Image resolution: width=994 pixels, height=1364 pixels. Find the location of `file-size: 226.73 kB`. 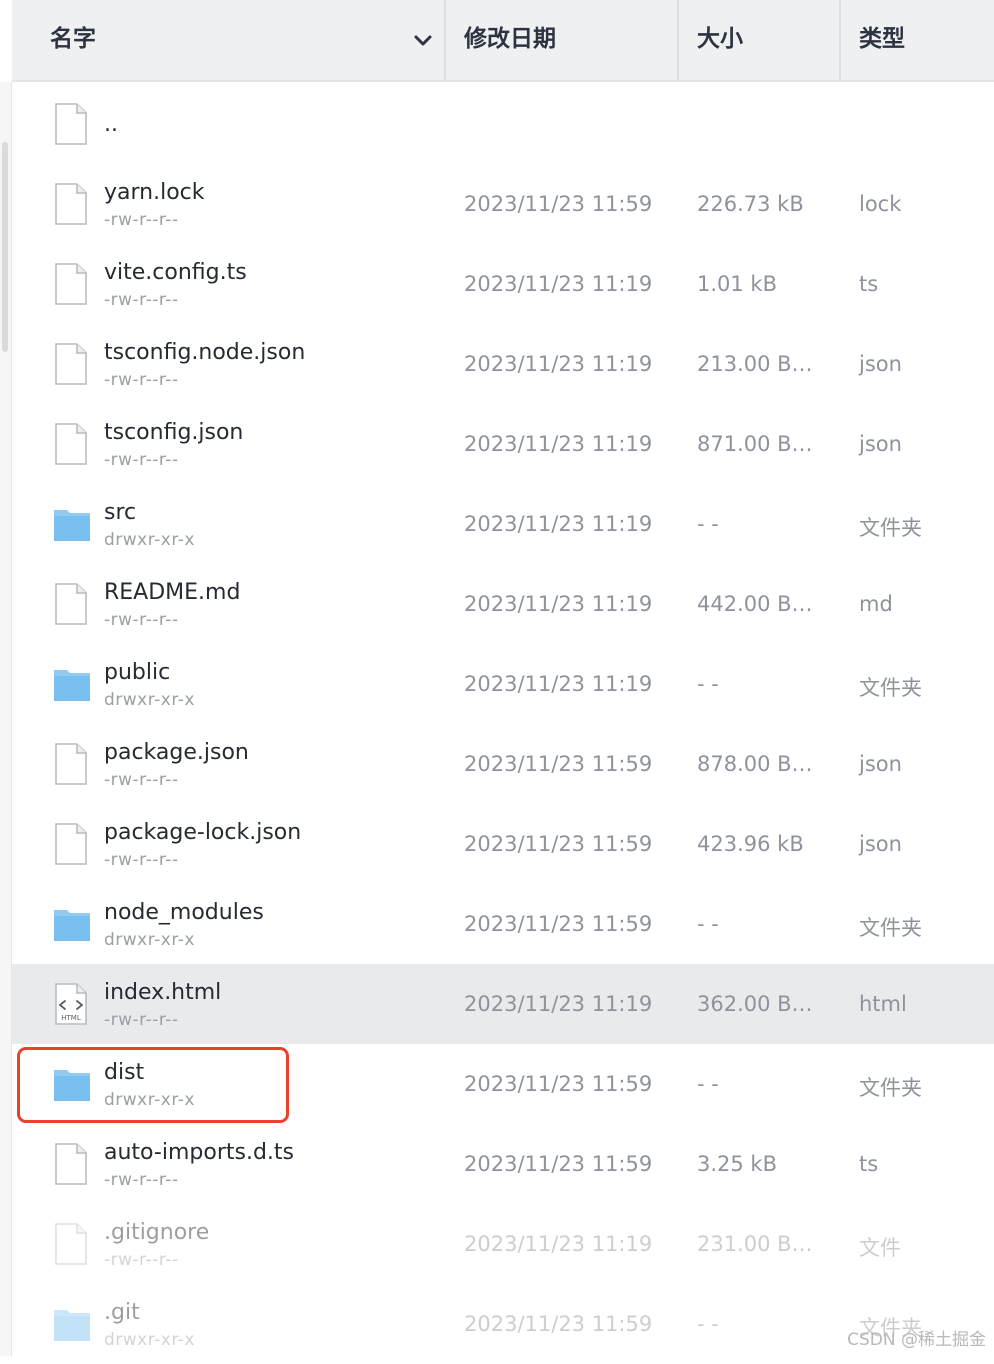

file-size: 226.73 kB is located at coordinates (750, 204).